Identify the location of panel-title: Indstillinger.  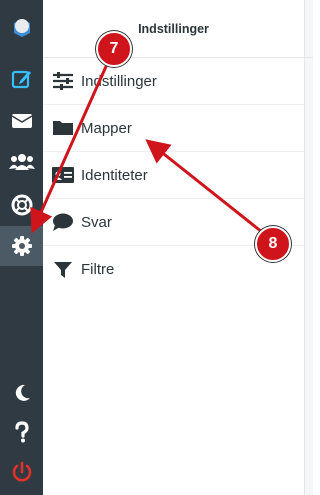
(173, 29).